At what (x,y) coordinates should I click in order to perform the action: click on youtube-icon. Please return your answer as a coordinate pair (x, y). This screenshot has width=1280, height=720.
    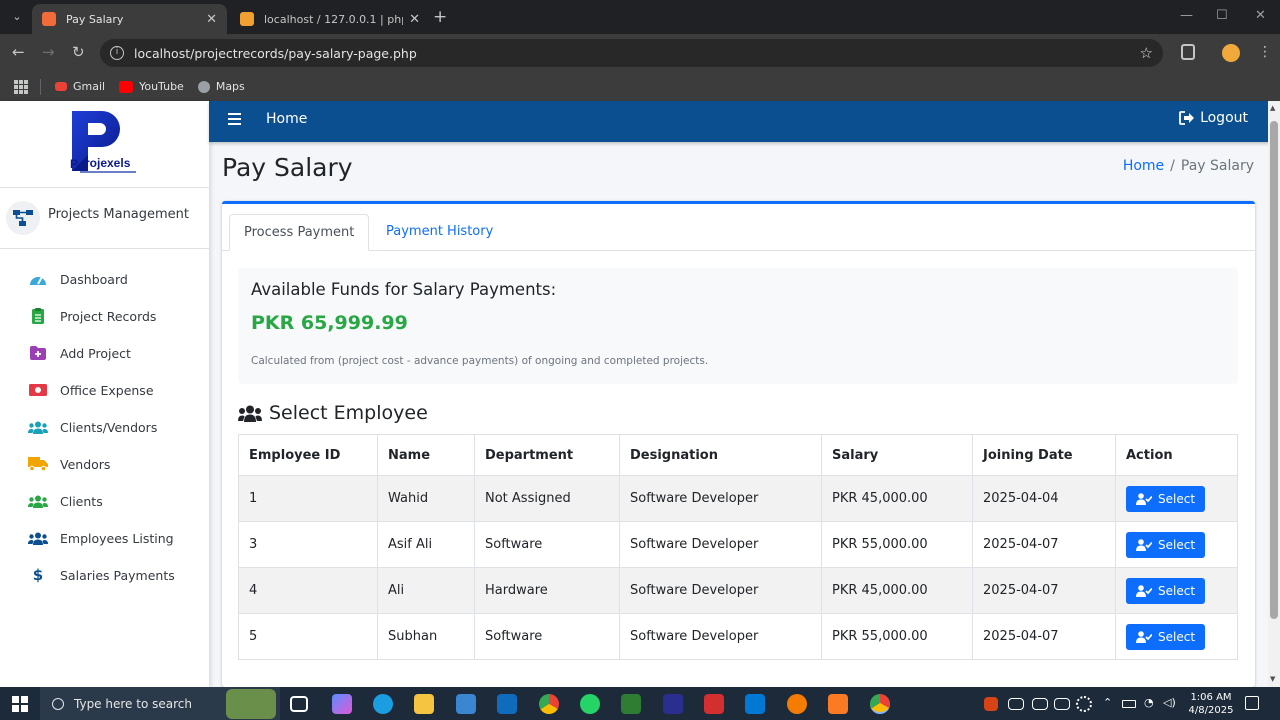
    Looking at the image, I should click on (126, 86).